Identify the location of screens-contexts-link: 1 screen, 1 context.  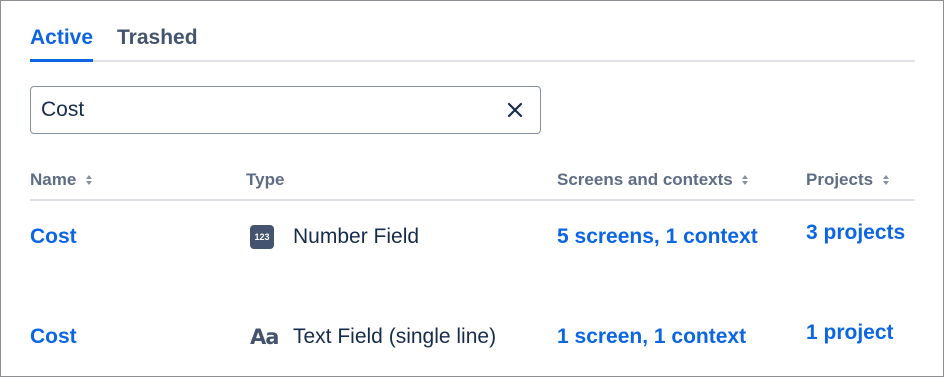
(651, 337).